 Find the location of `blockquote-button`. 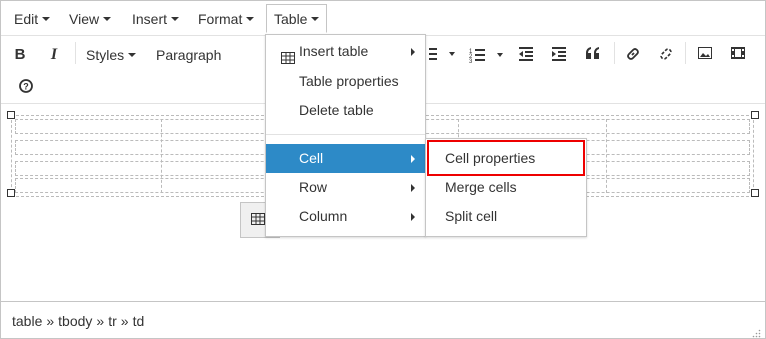

blockquote-button is located at coordinates (593, 55).